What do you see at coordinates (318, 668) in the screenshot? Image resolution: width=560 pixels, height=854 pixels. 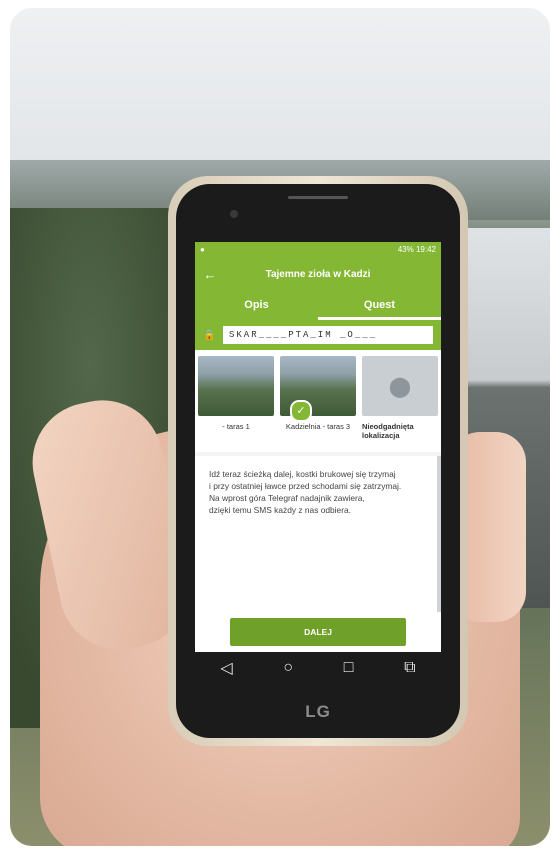 I see `android-nav-bar: ◁ ○ □ ⧉` at bounding box center [318, 668].